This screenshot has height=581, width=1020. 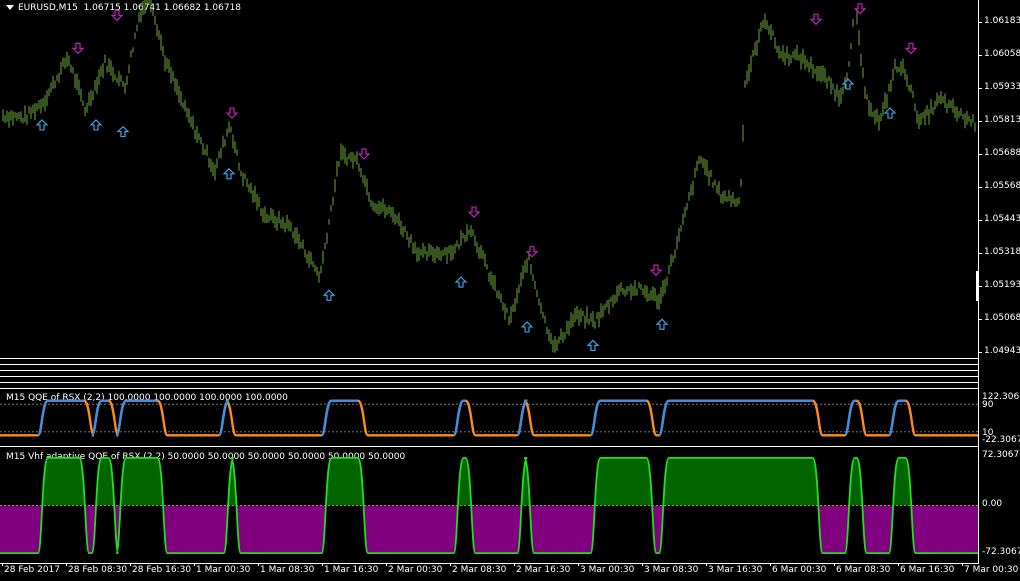 What do you see at coordinates (1001, 455) in the screenshot?
I see `vhf-scale-top: 72.3067` at bounding box center [1001, 455].